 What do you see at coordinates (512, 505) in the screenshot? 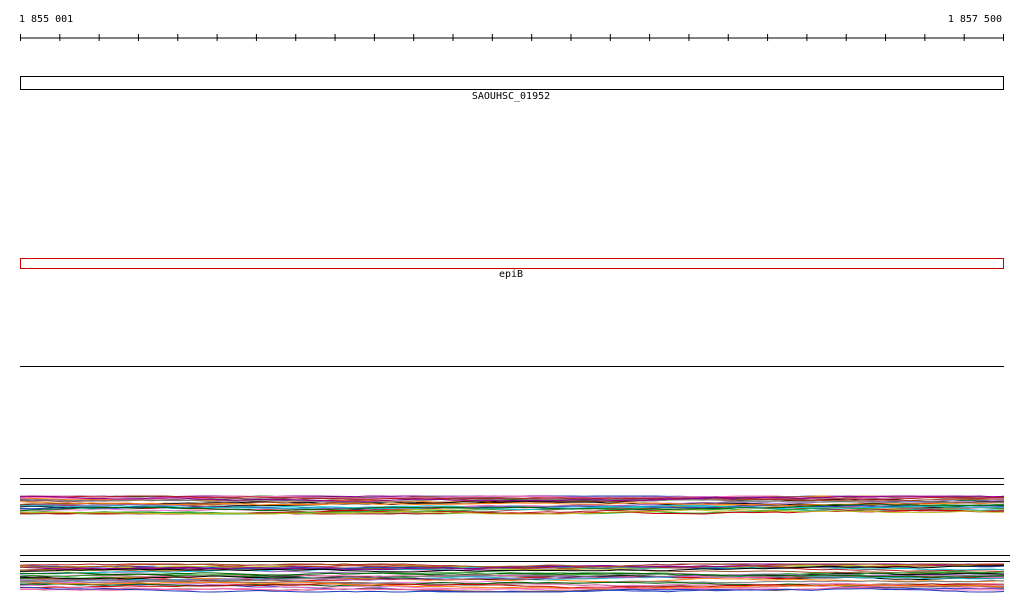
I see `profile-track-1-lines` at bounding box center [512, 505].